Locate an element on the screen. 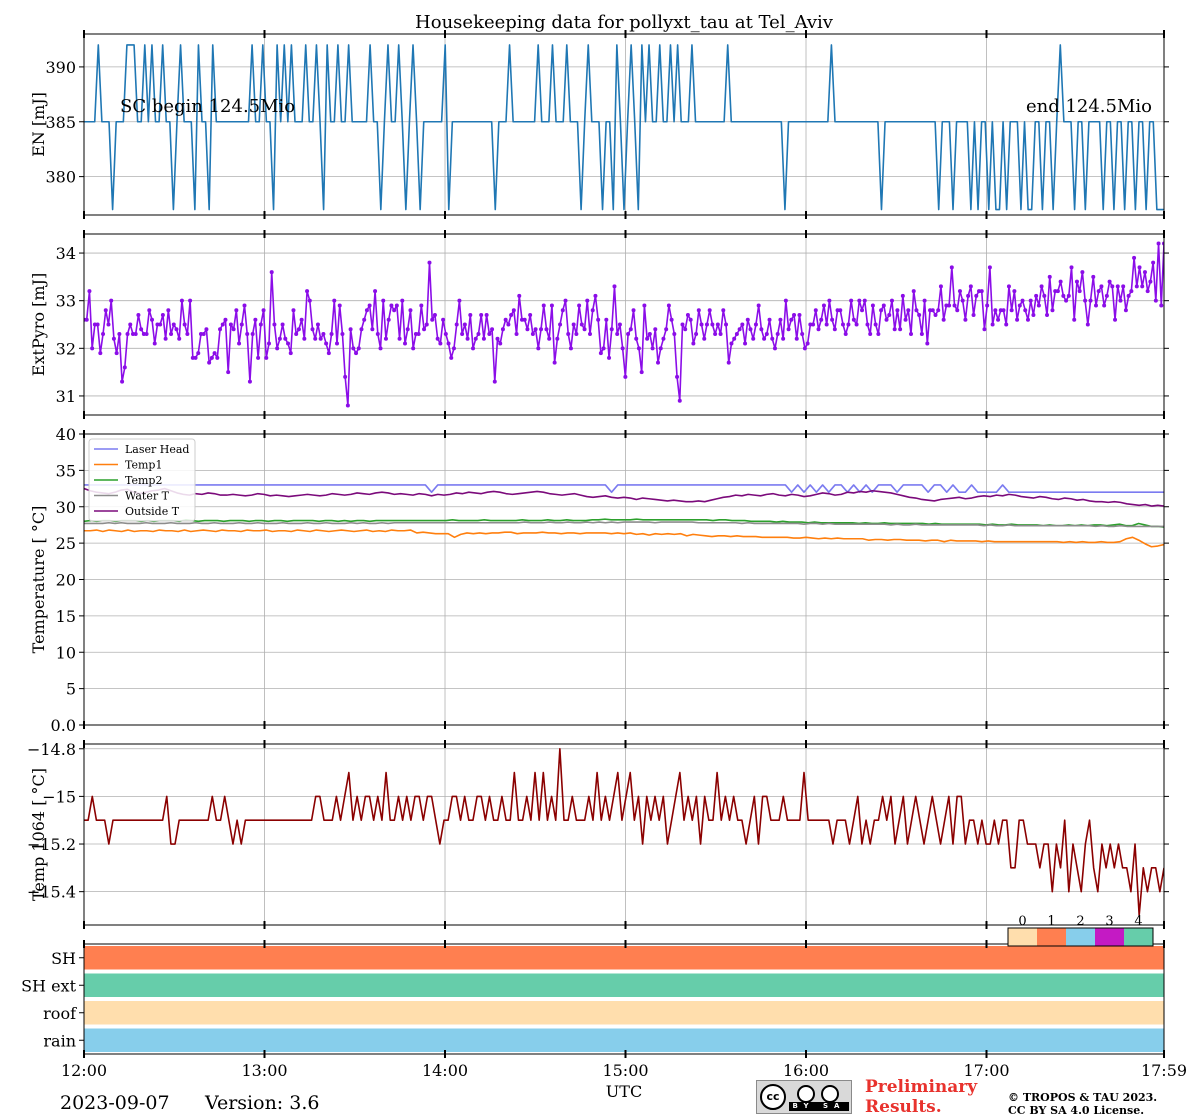  y-axis-label-2: Temperature [ °C] is located at coordinates (38, 580).